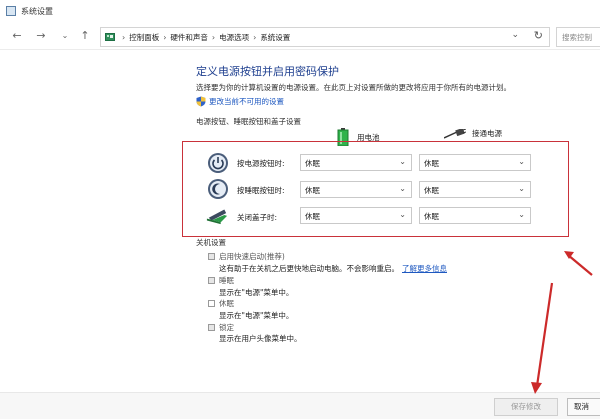  I want to click on hibernate-checkbox: 休眠, so click(221, 303).